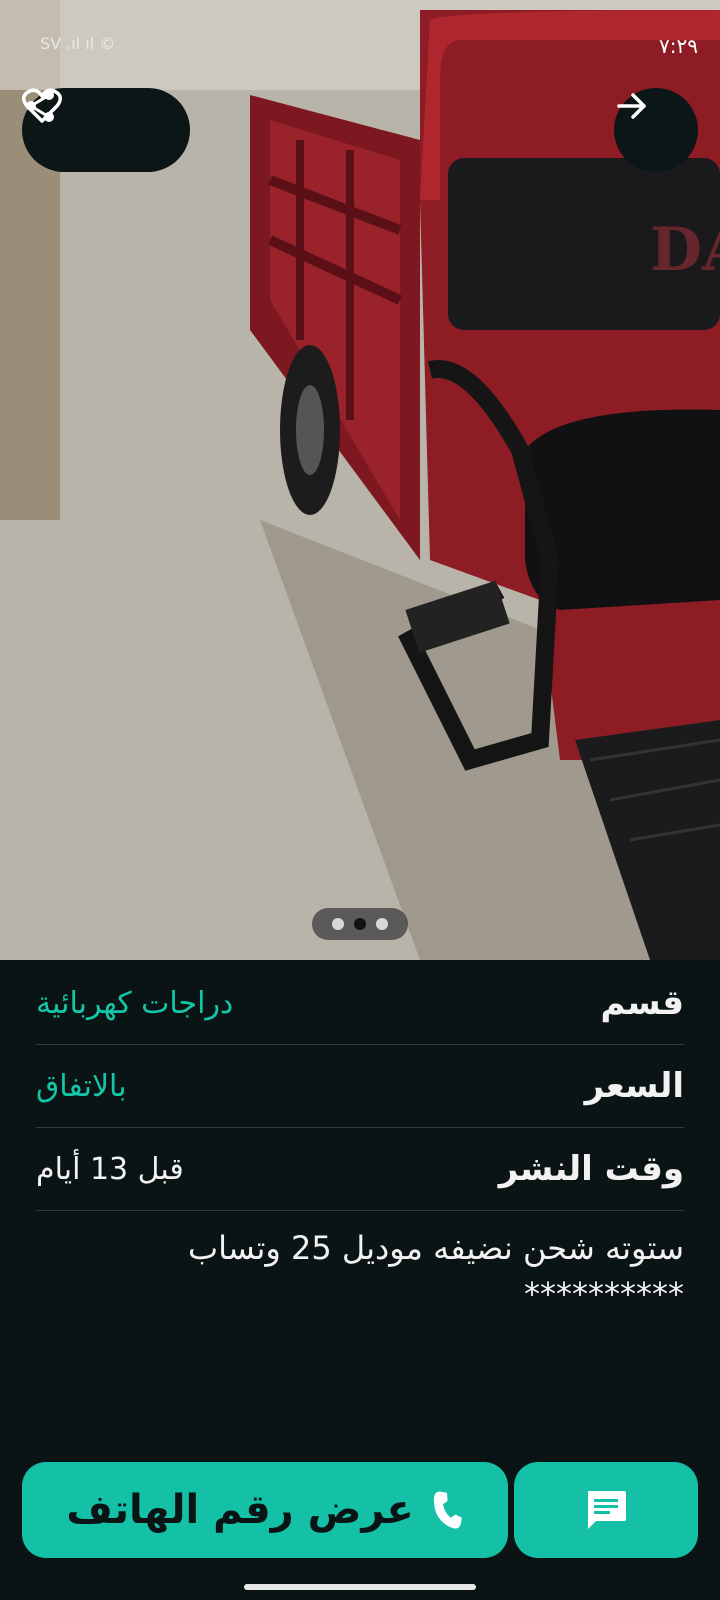 This screenshot has height=1600, width=720. What do you see at coordinates (447, 1510) in the screenshot?
I see `phone-icon` at bounding box center [447, 1510].